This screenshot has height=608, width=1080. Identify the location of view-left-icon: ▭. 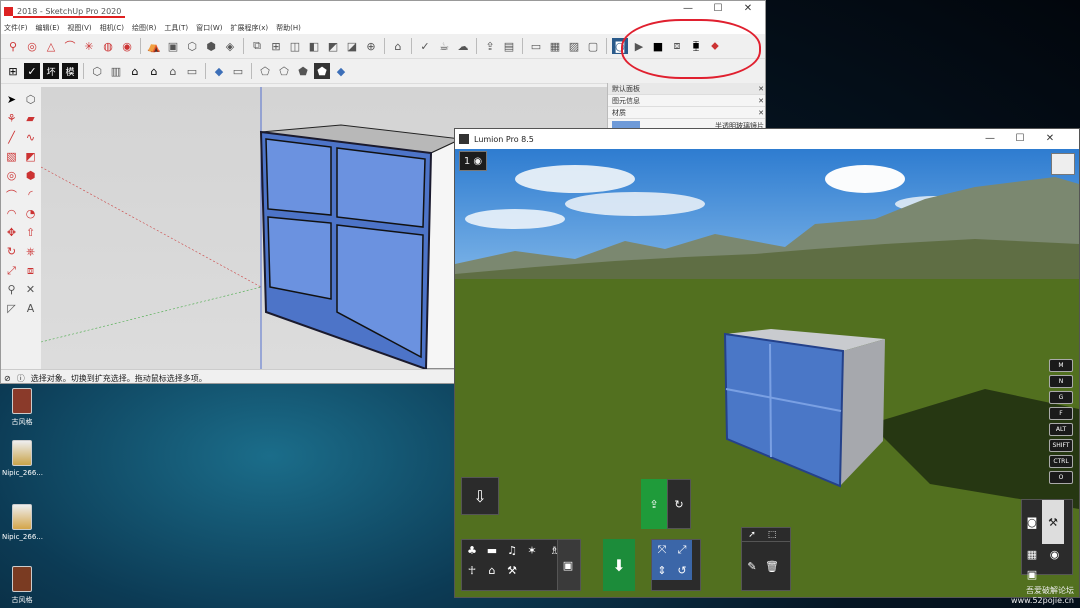
(192, 71).